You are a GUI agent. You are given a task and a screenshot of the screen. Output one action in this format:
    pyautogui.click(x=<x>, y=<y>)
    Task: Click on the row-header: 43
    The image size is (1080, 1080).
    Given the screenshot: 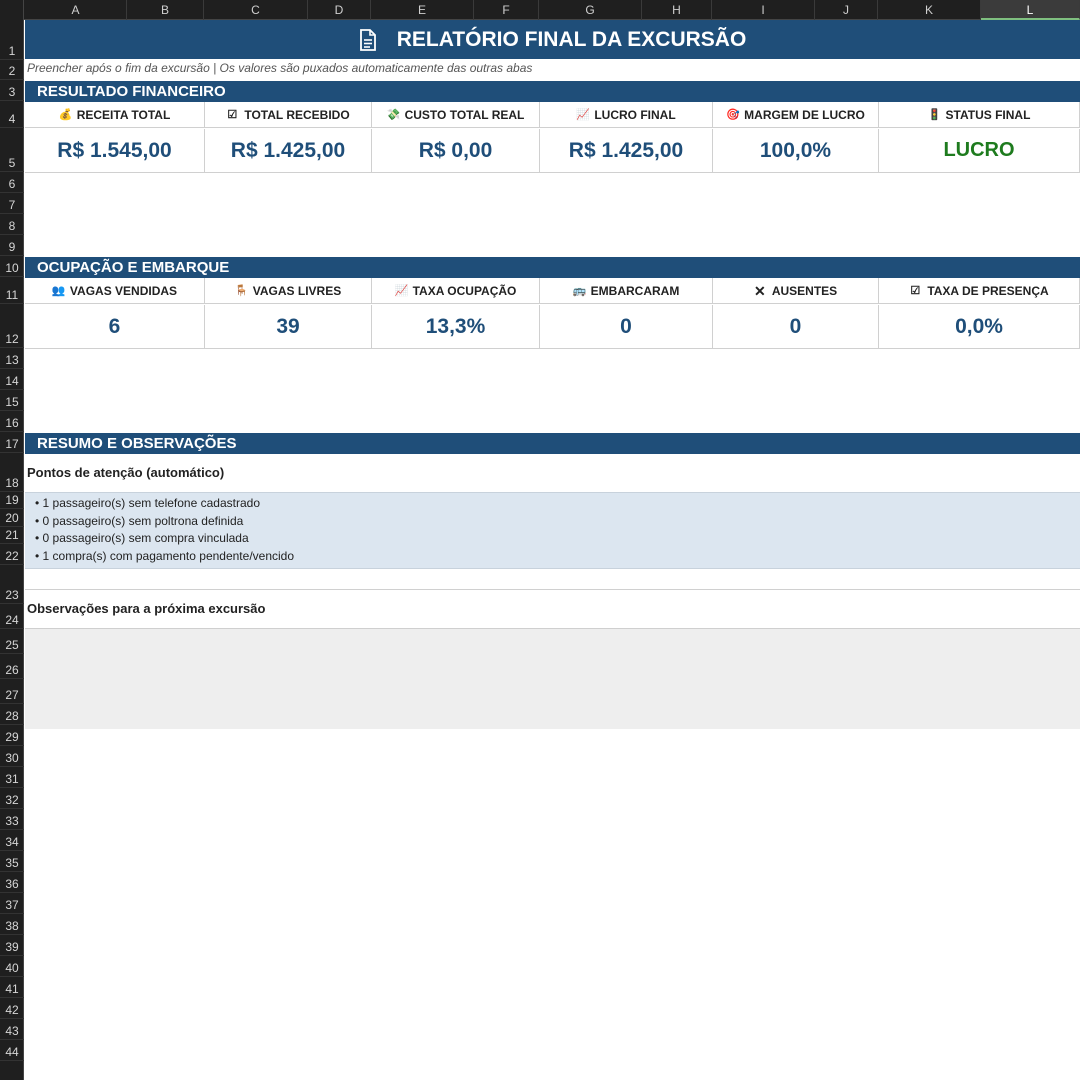 What is the action you would take?
    pyautogui.click(x=12, y=1029)
    